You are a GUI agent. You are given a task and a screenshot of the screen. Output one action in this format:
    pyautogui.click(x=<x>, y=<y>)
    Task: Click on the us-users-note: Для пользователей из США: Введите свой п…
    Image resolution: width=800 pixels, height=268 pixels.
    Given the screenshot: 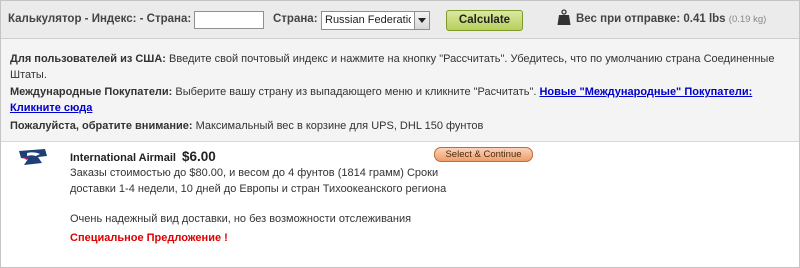 What is the action you would take?
    pyautogui.click(x=395, y=67)
    